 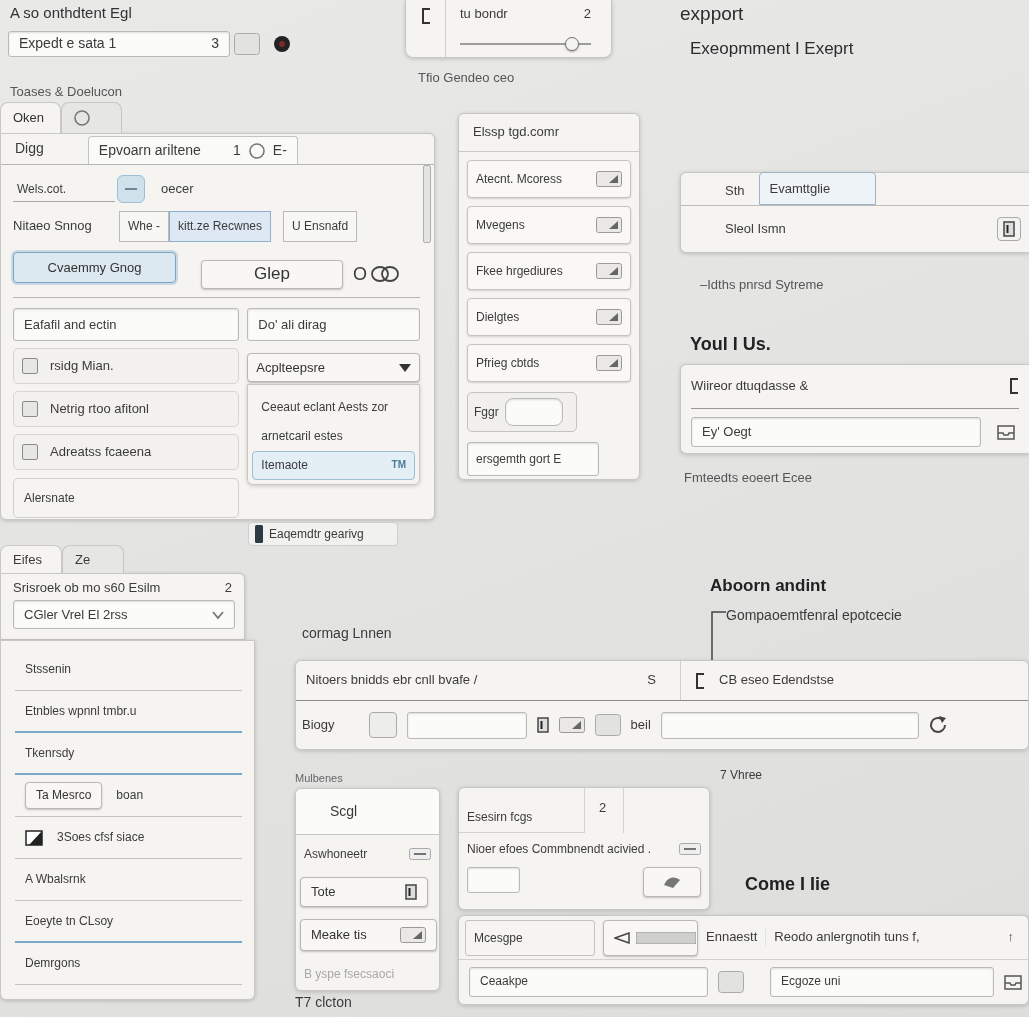 I want to click on half-square-icon, so click(x=34, y=837).